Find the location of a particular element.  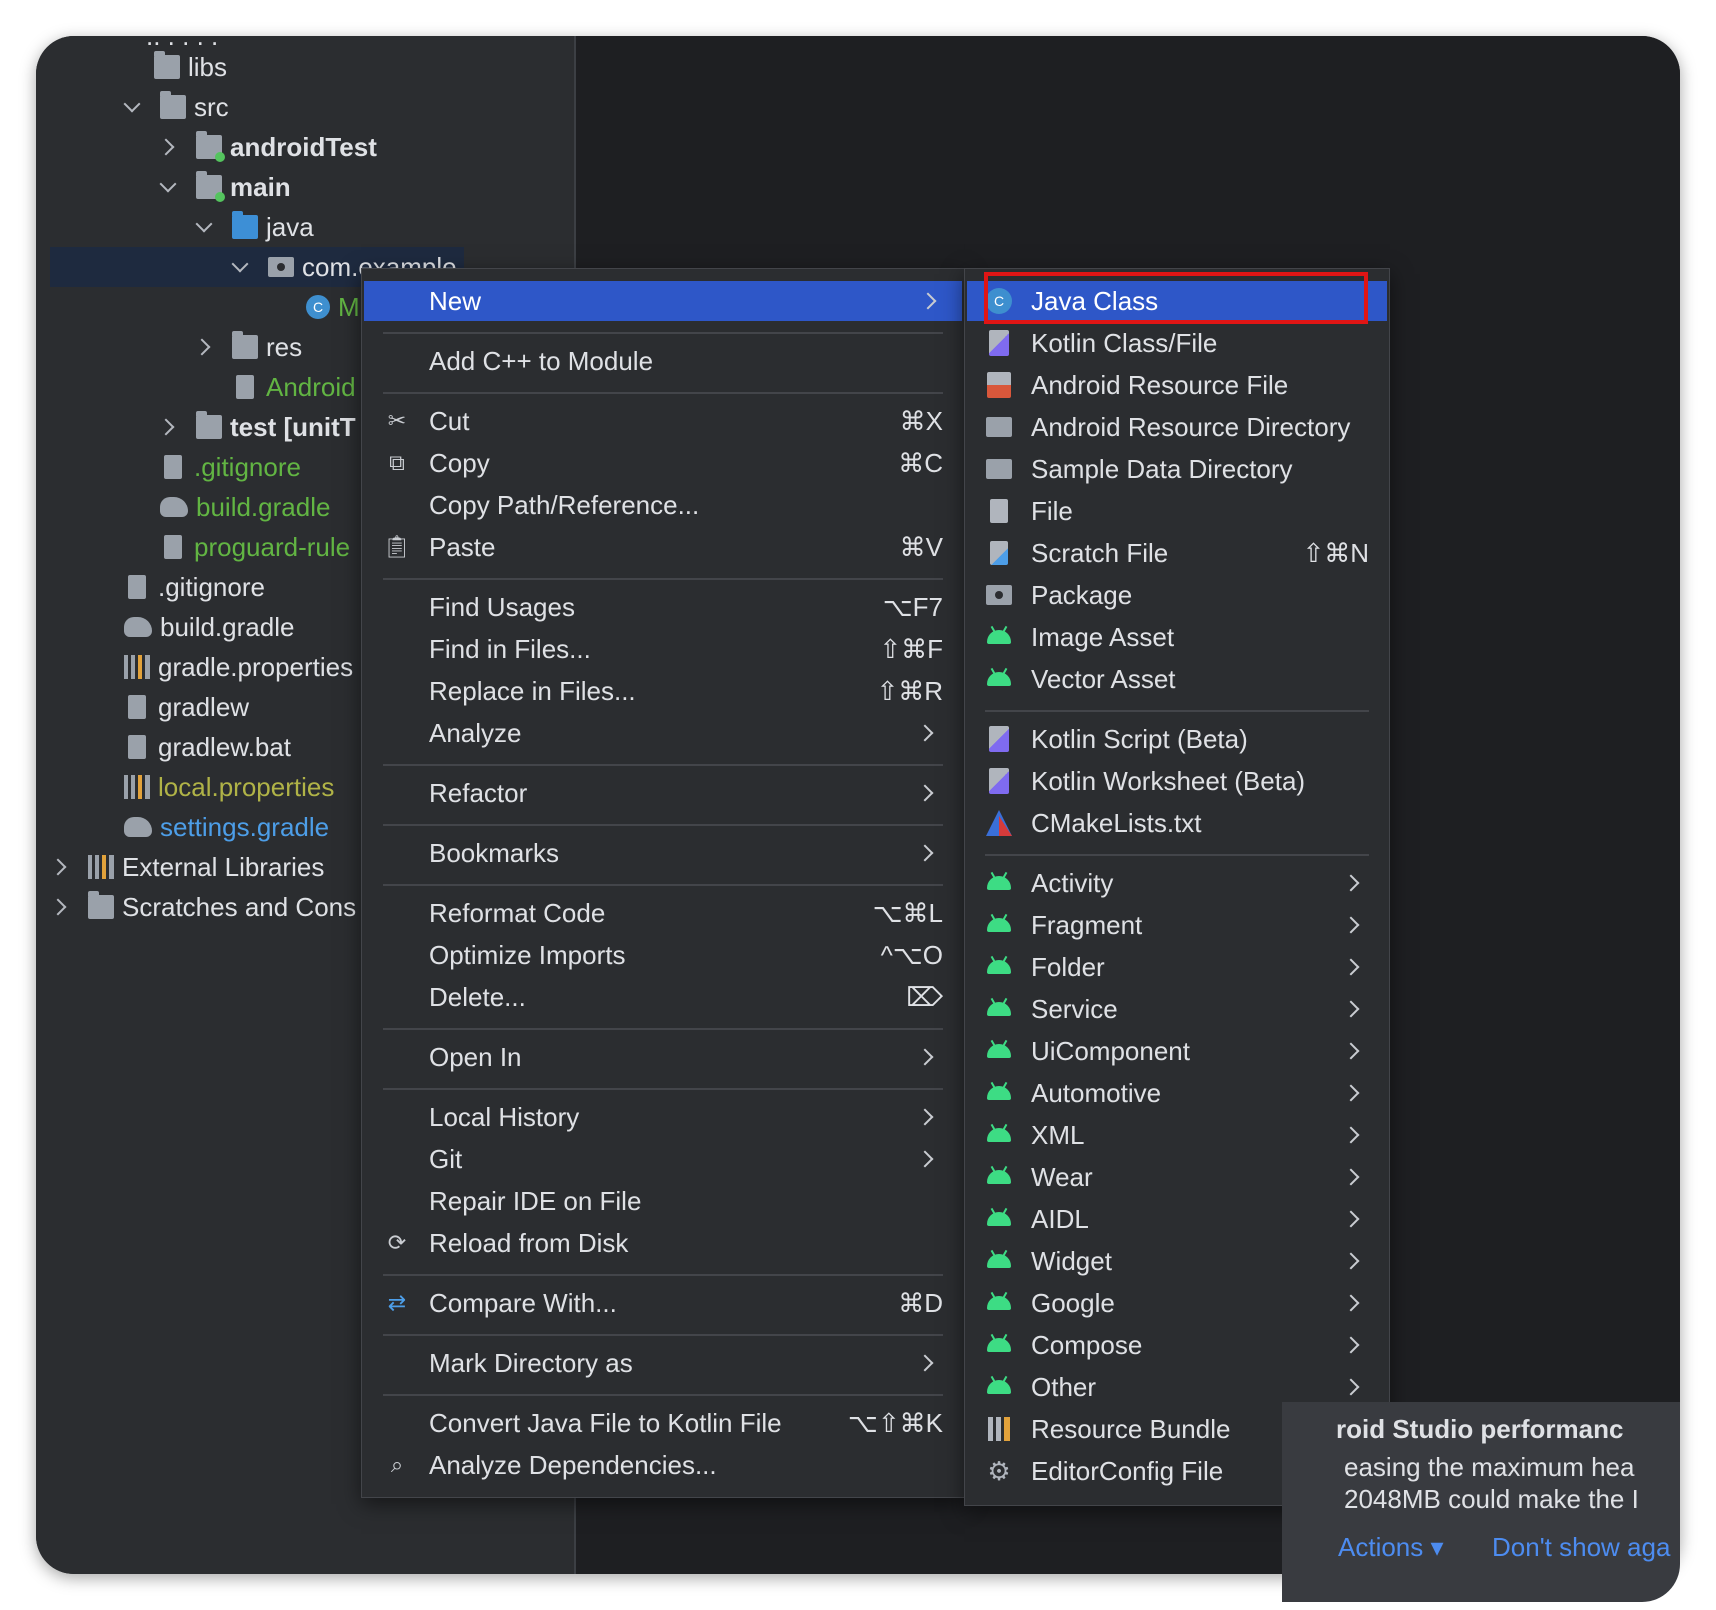

submenu-item-google: Google is located at coordinates (1177, 1303).